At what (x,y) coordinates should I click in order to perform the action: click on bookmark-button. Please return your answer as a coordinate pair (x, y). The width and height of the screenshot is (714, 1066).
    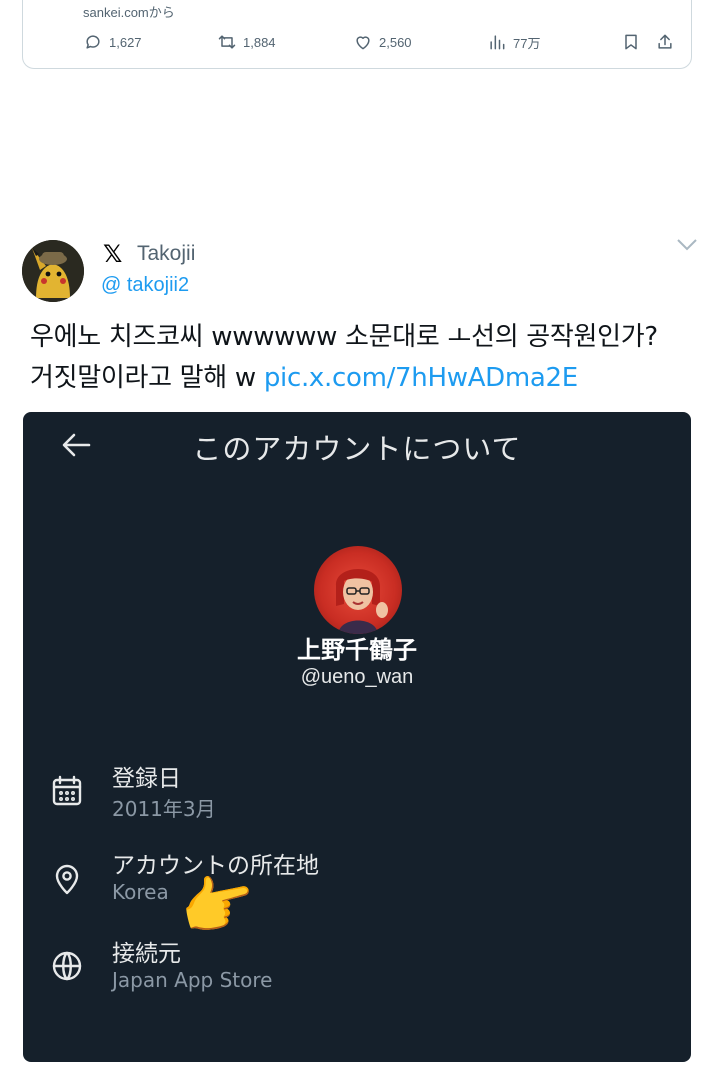
    Looking at the image, I should click on (631, 42).